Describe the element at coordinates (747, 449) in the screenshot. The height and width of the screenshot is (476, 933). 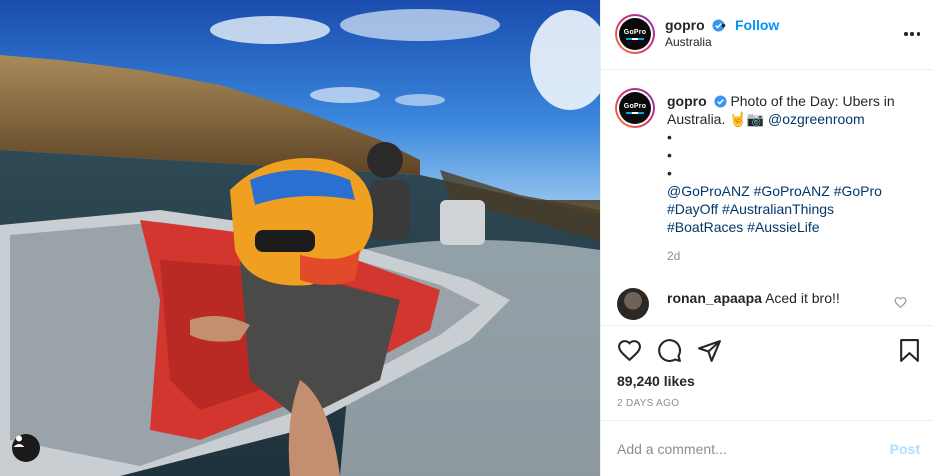
I see `comment-input` at that location.